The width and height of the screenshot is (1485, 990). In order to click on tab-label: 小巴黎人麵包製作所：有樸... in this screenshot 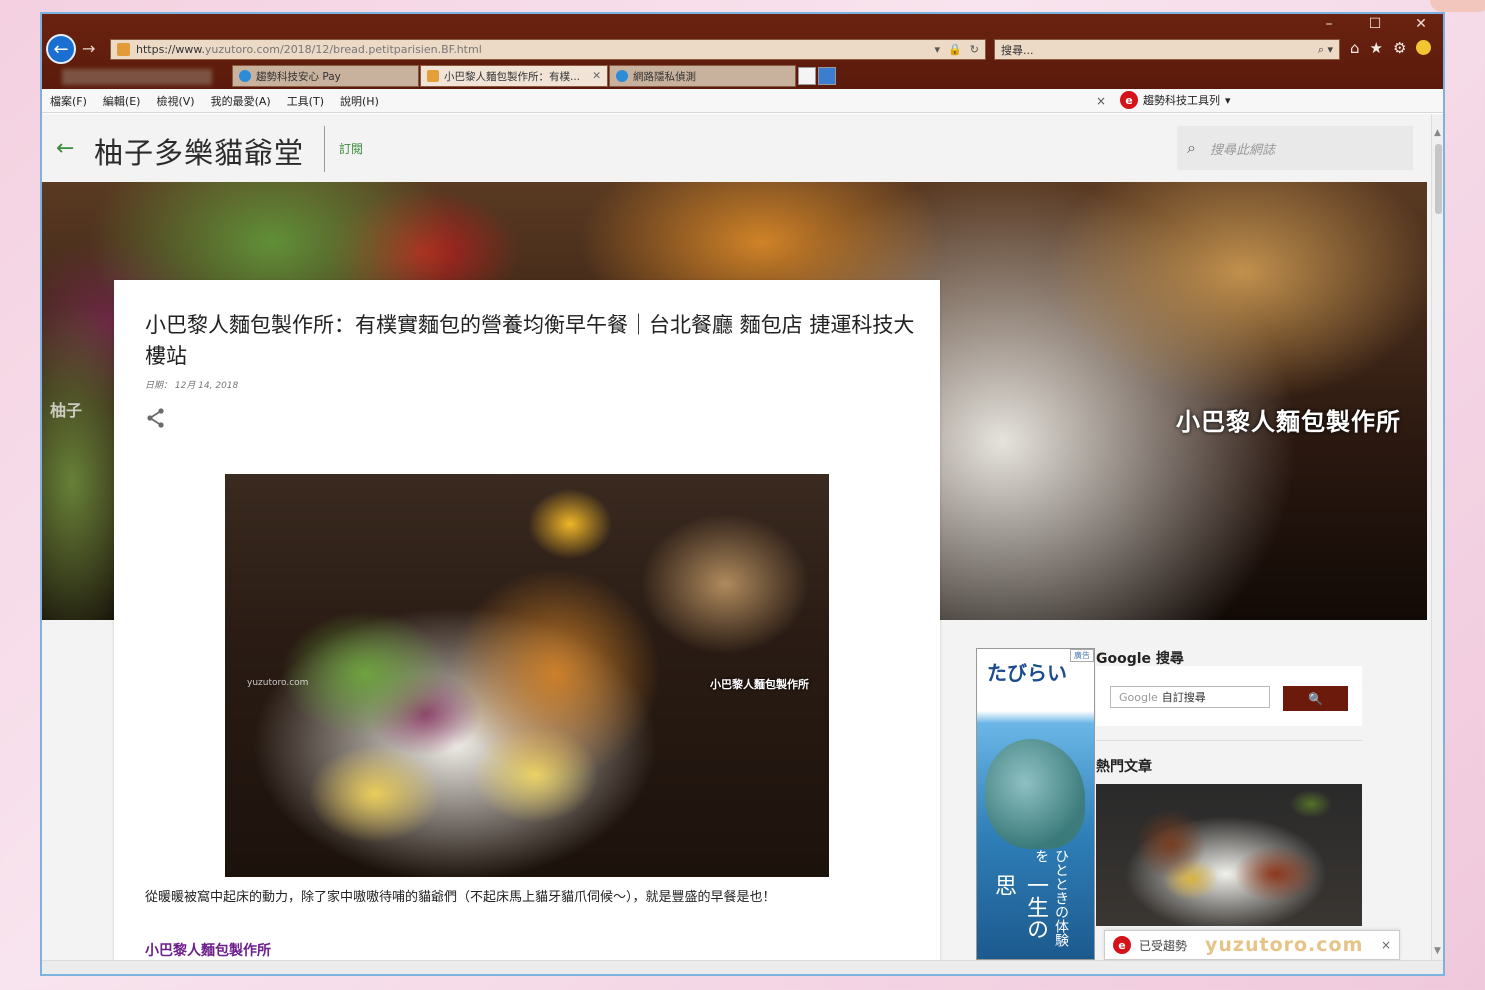, I will do `click(512, 76)`.